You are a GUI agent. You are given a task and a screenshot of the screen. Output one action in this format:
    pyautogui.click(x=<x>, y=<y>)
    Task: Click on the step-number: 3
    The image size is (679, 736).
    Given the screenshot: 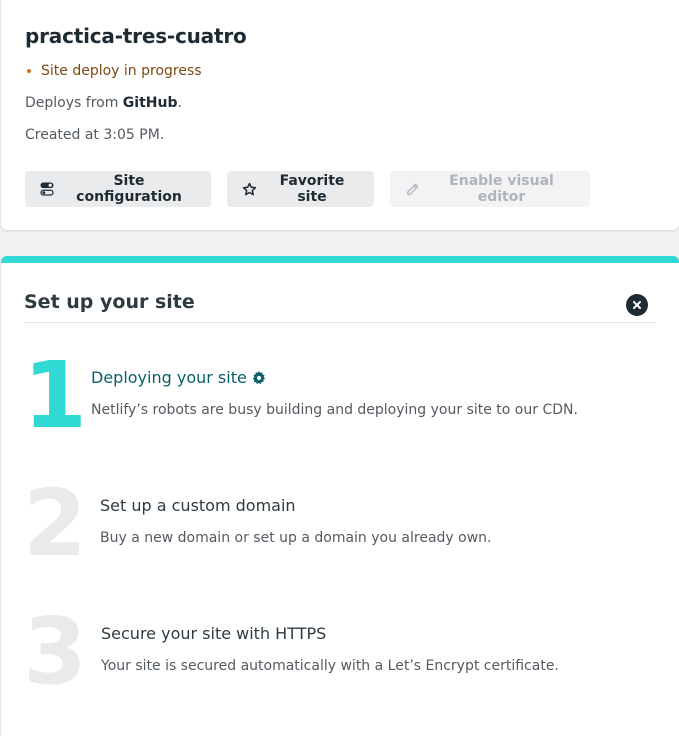 What is the action you would take?
    pyautogui.click(x=55, y=651)
    